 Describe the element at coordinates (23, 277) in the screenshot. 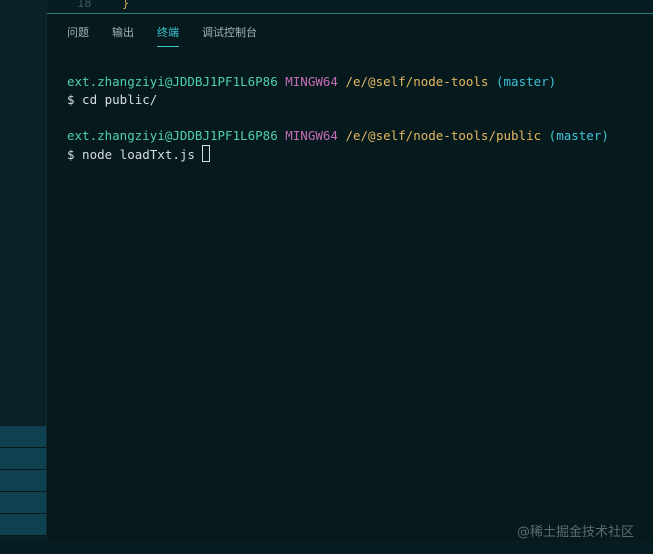

I see `sidebar` at that location.